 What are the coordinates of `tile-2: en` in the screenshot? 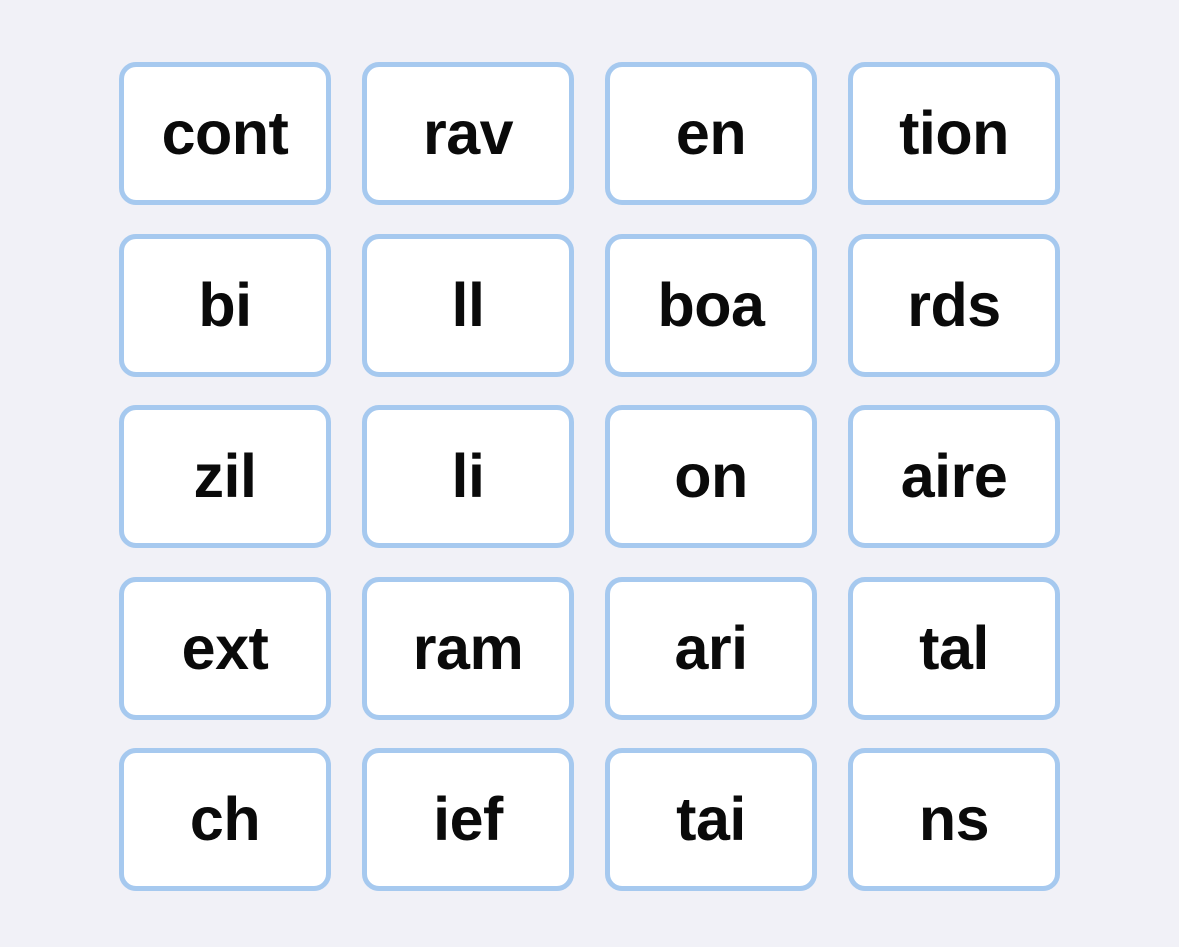 It's located at (711, 133).